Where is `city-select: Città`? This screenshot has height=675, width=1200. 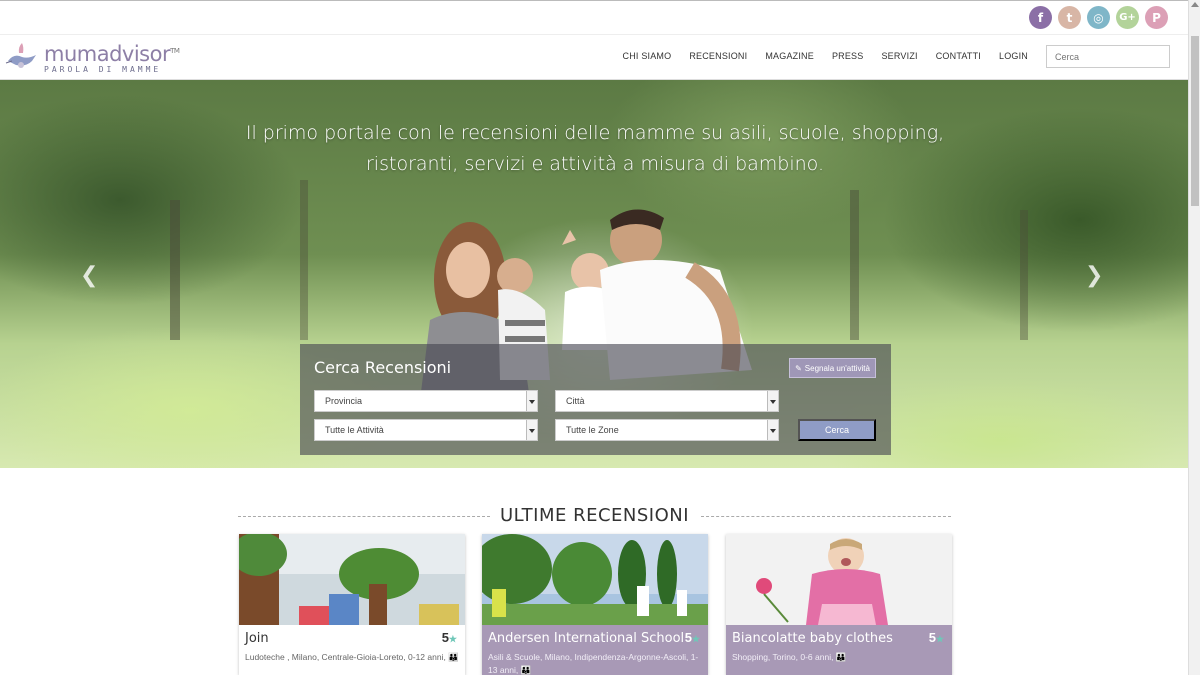 city-select: Città is located at coordinates (667, 401).